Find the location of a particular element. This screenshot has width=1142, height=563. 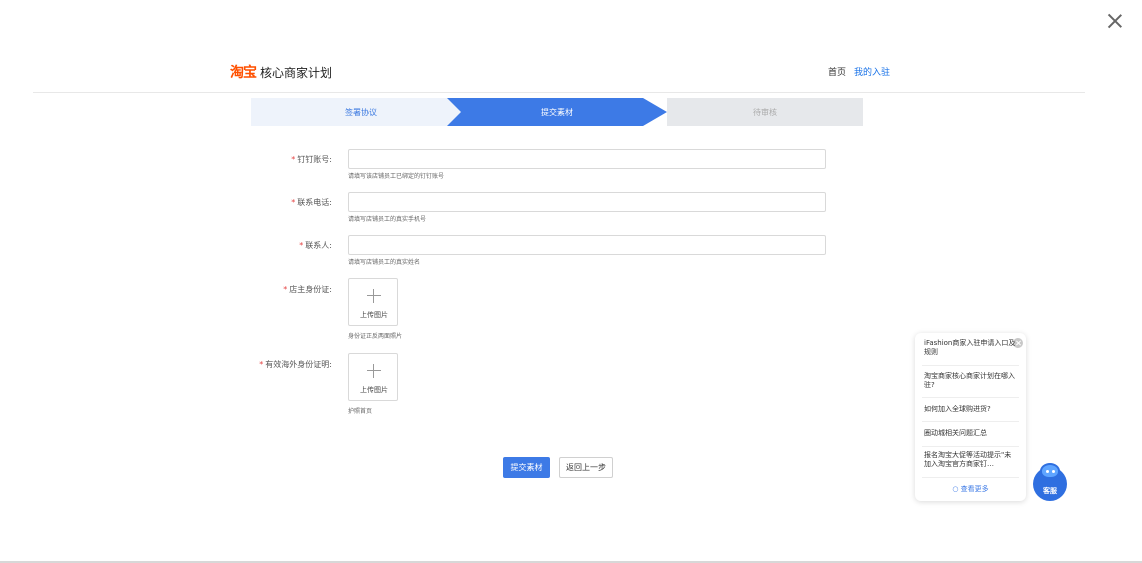

assistant-label: 客服 is located at coordinates (1050, 491).